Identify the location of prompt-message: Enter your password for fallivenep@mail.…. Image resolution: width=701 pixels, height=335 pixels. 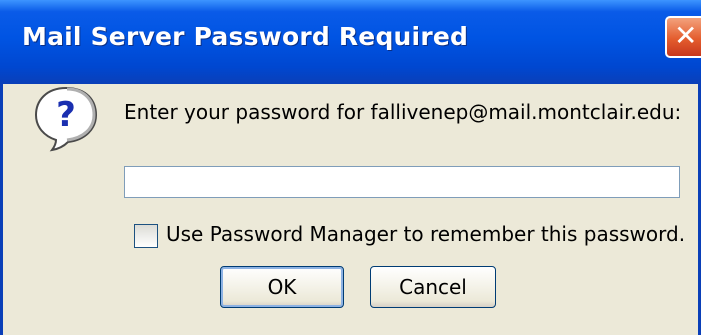
(403, 112).